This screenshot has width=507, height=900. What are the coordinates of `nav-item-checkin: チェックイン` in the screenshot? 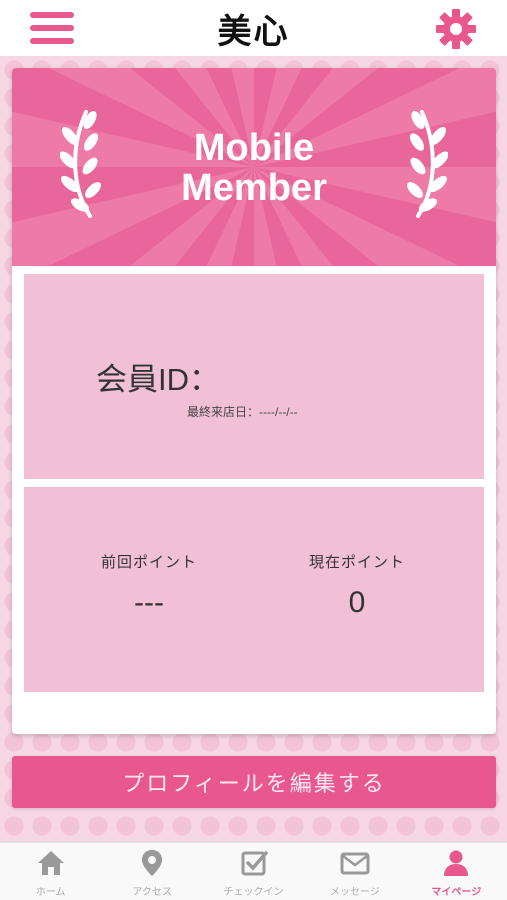 It's located at (253, 871).